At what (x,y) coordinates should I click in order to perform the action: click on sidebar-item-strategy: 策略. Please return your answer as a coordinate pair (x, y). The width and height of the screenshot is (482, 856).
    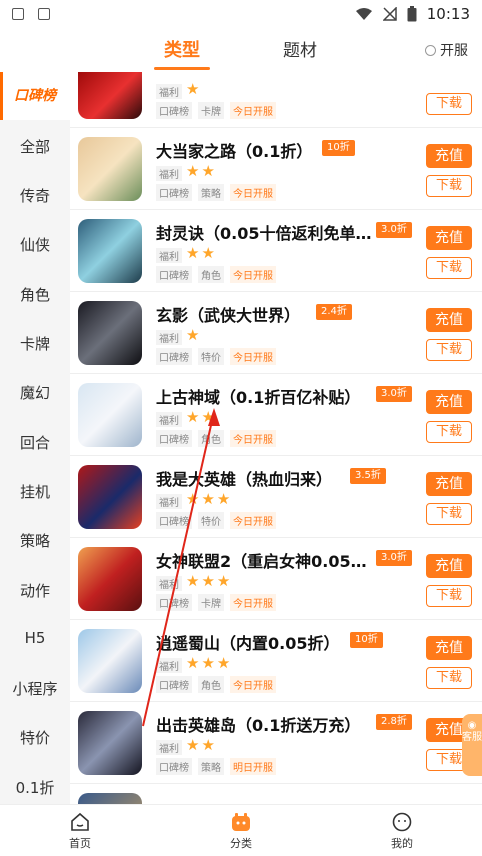
    Looking at the image, I should click on (35, 540).